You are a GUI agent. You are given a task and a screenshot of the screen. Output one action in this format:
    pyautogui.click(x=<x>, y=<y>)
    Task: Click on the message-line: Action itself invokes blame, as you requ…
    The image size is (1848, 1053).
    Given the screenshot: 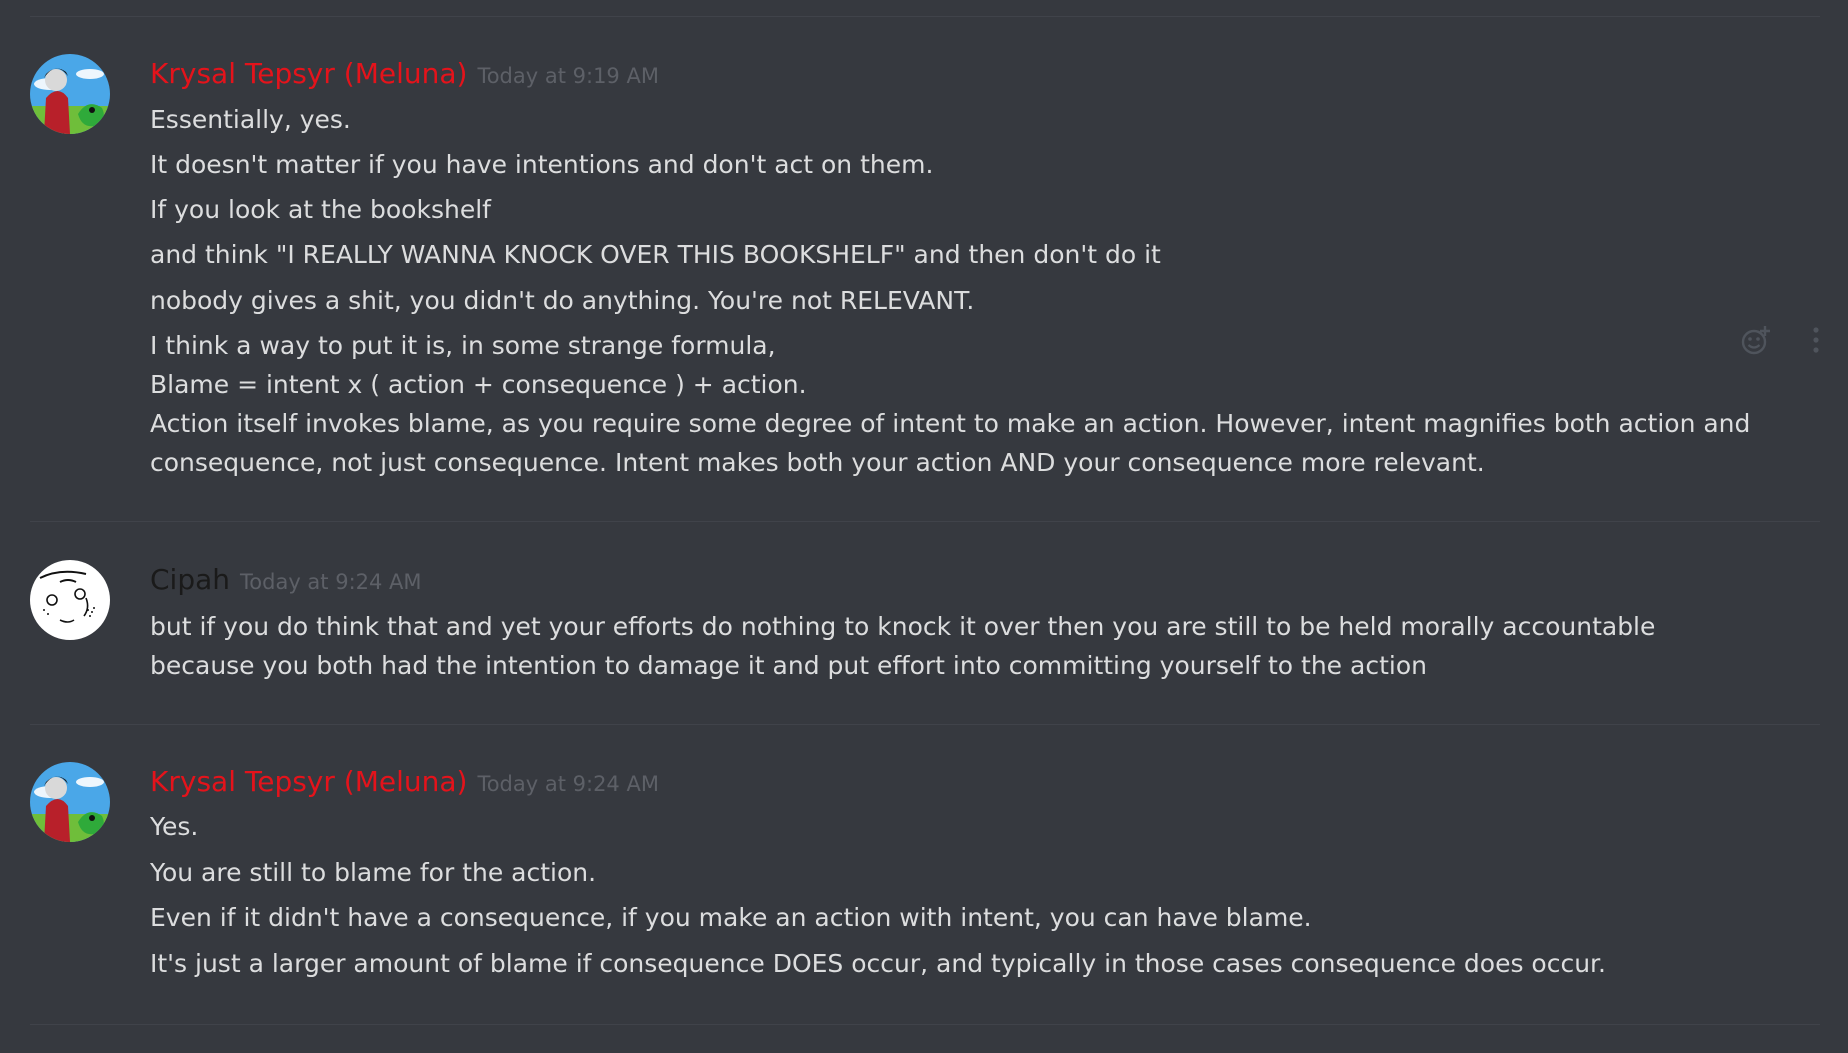 What is the action you would take?
    pyautogui.click(x=950, y=443)
    